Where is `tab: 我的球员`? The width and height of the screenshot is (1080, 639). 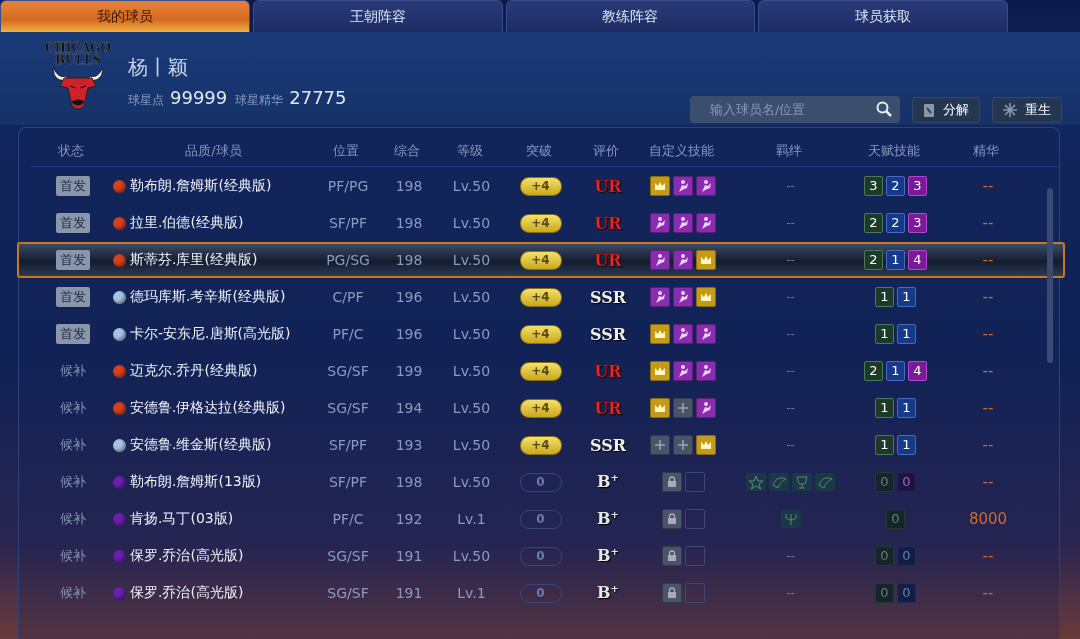 tab: 我的球员 is located at coordinates (125, 16).